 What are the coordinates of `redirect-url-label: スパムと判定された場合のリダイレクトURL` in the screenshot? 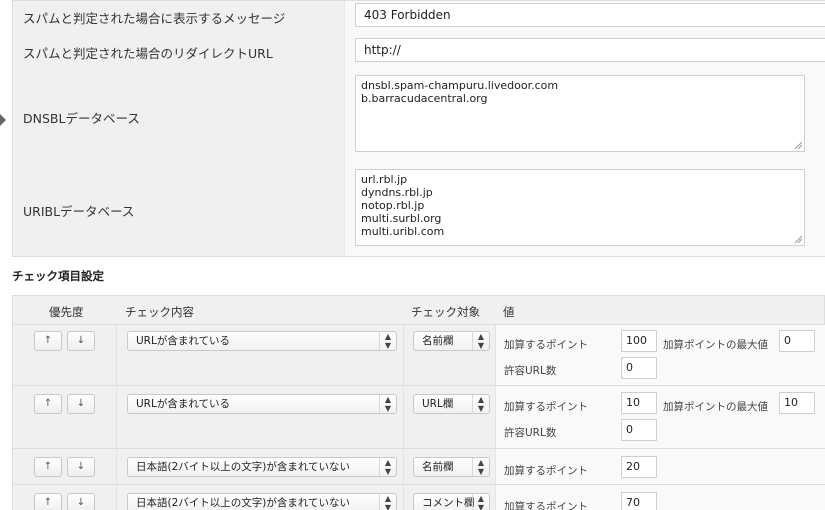 It's located at (148, 53).